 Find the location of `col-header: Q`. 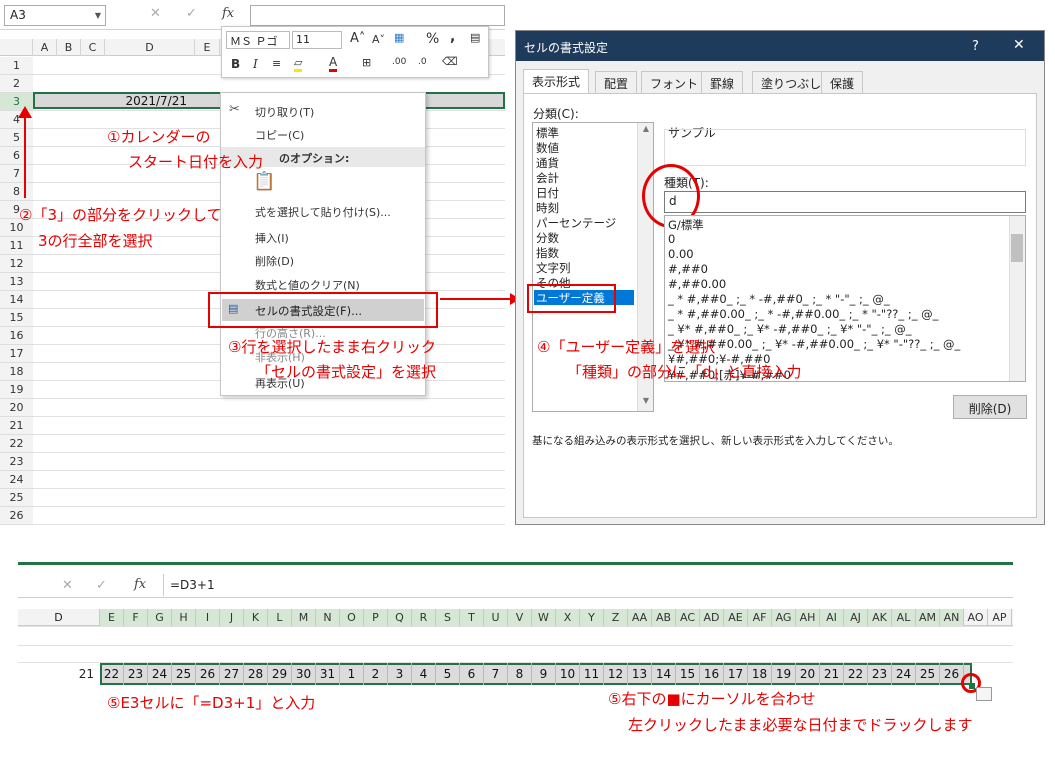

col-header: Q is located at coordinates (400, 617).